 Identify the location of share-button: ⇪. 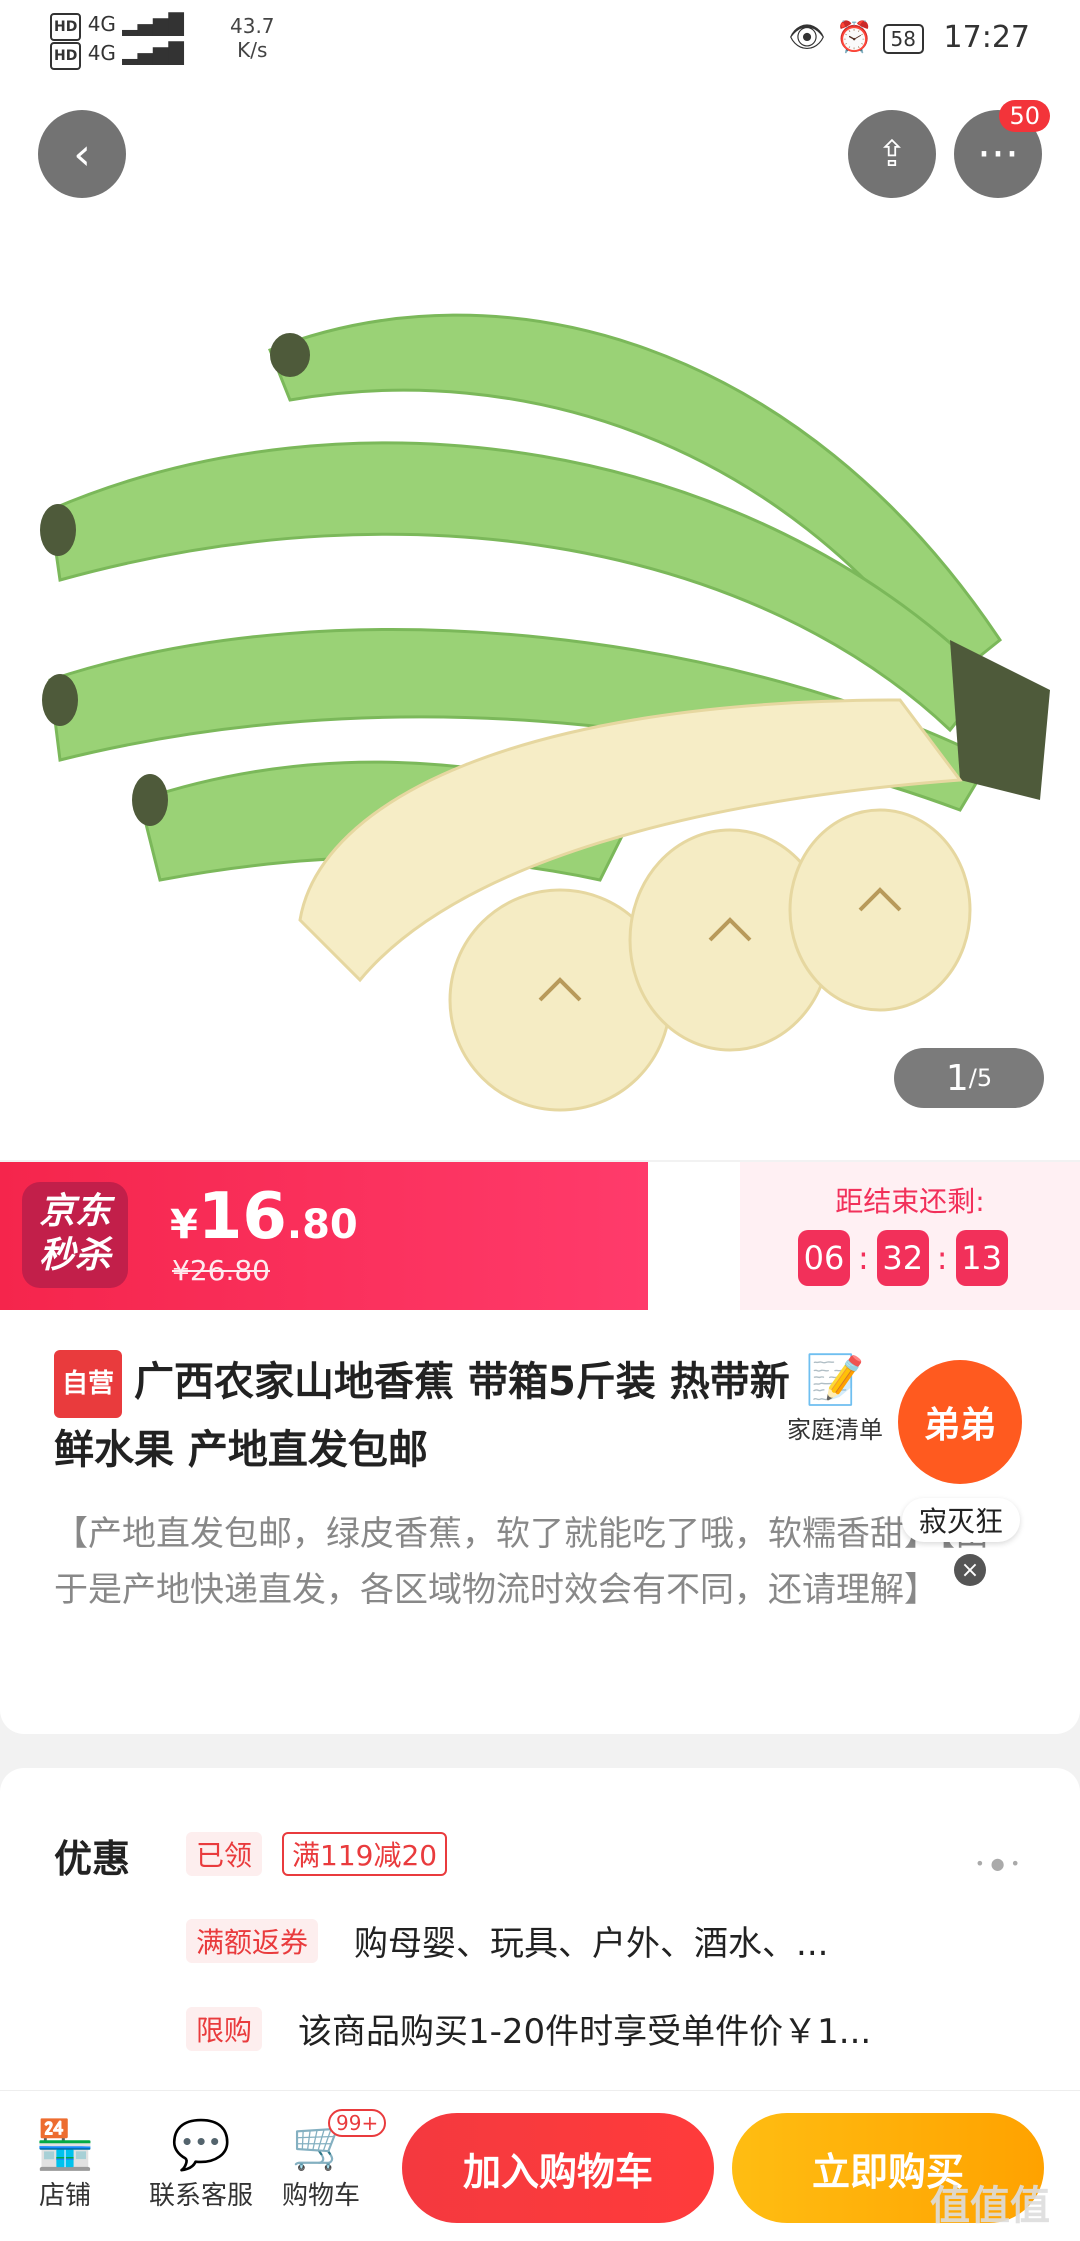
(892, 154).